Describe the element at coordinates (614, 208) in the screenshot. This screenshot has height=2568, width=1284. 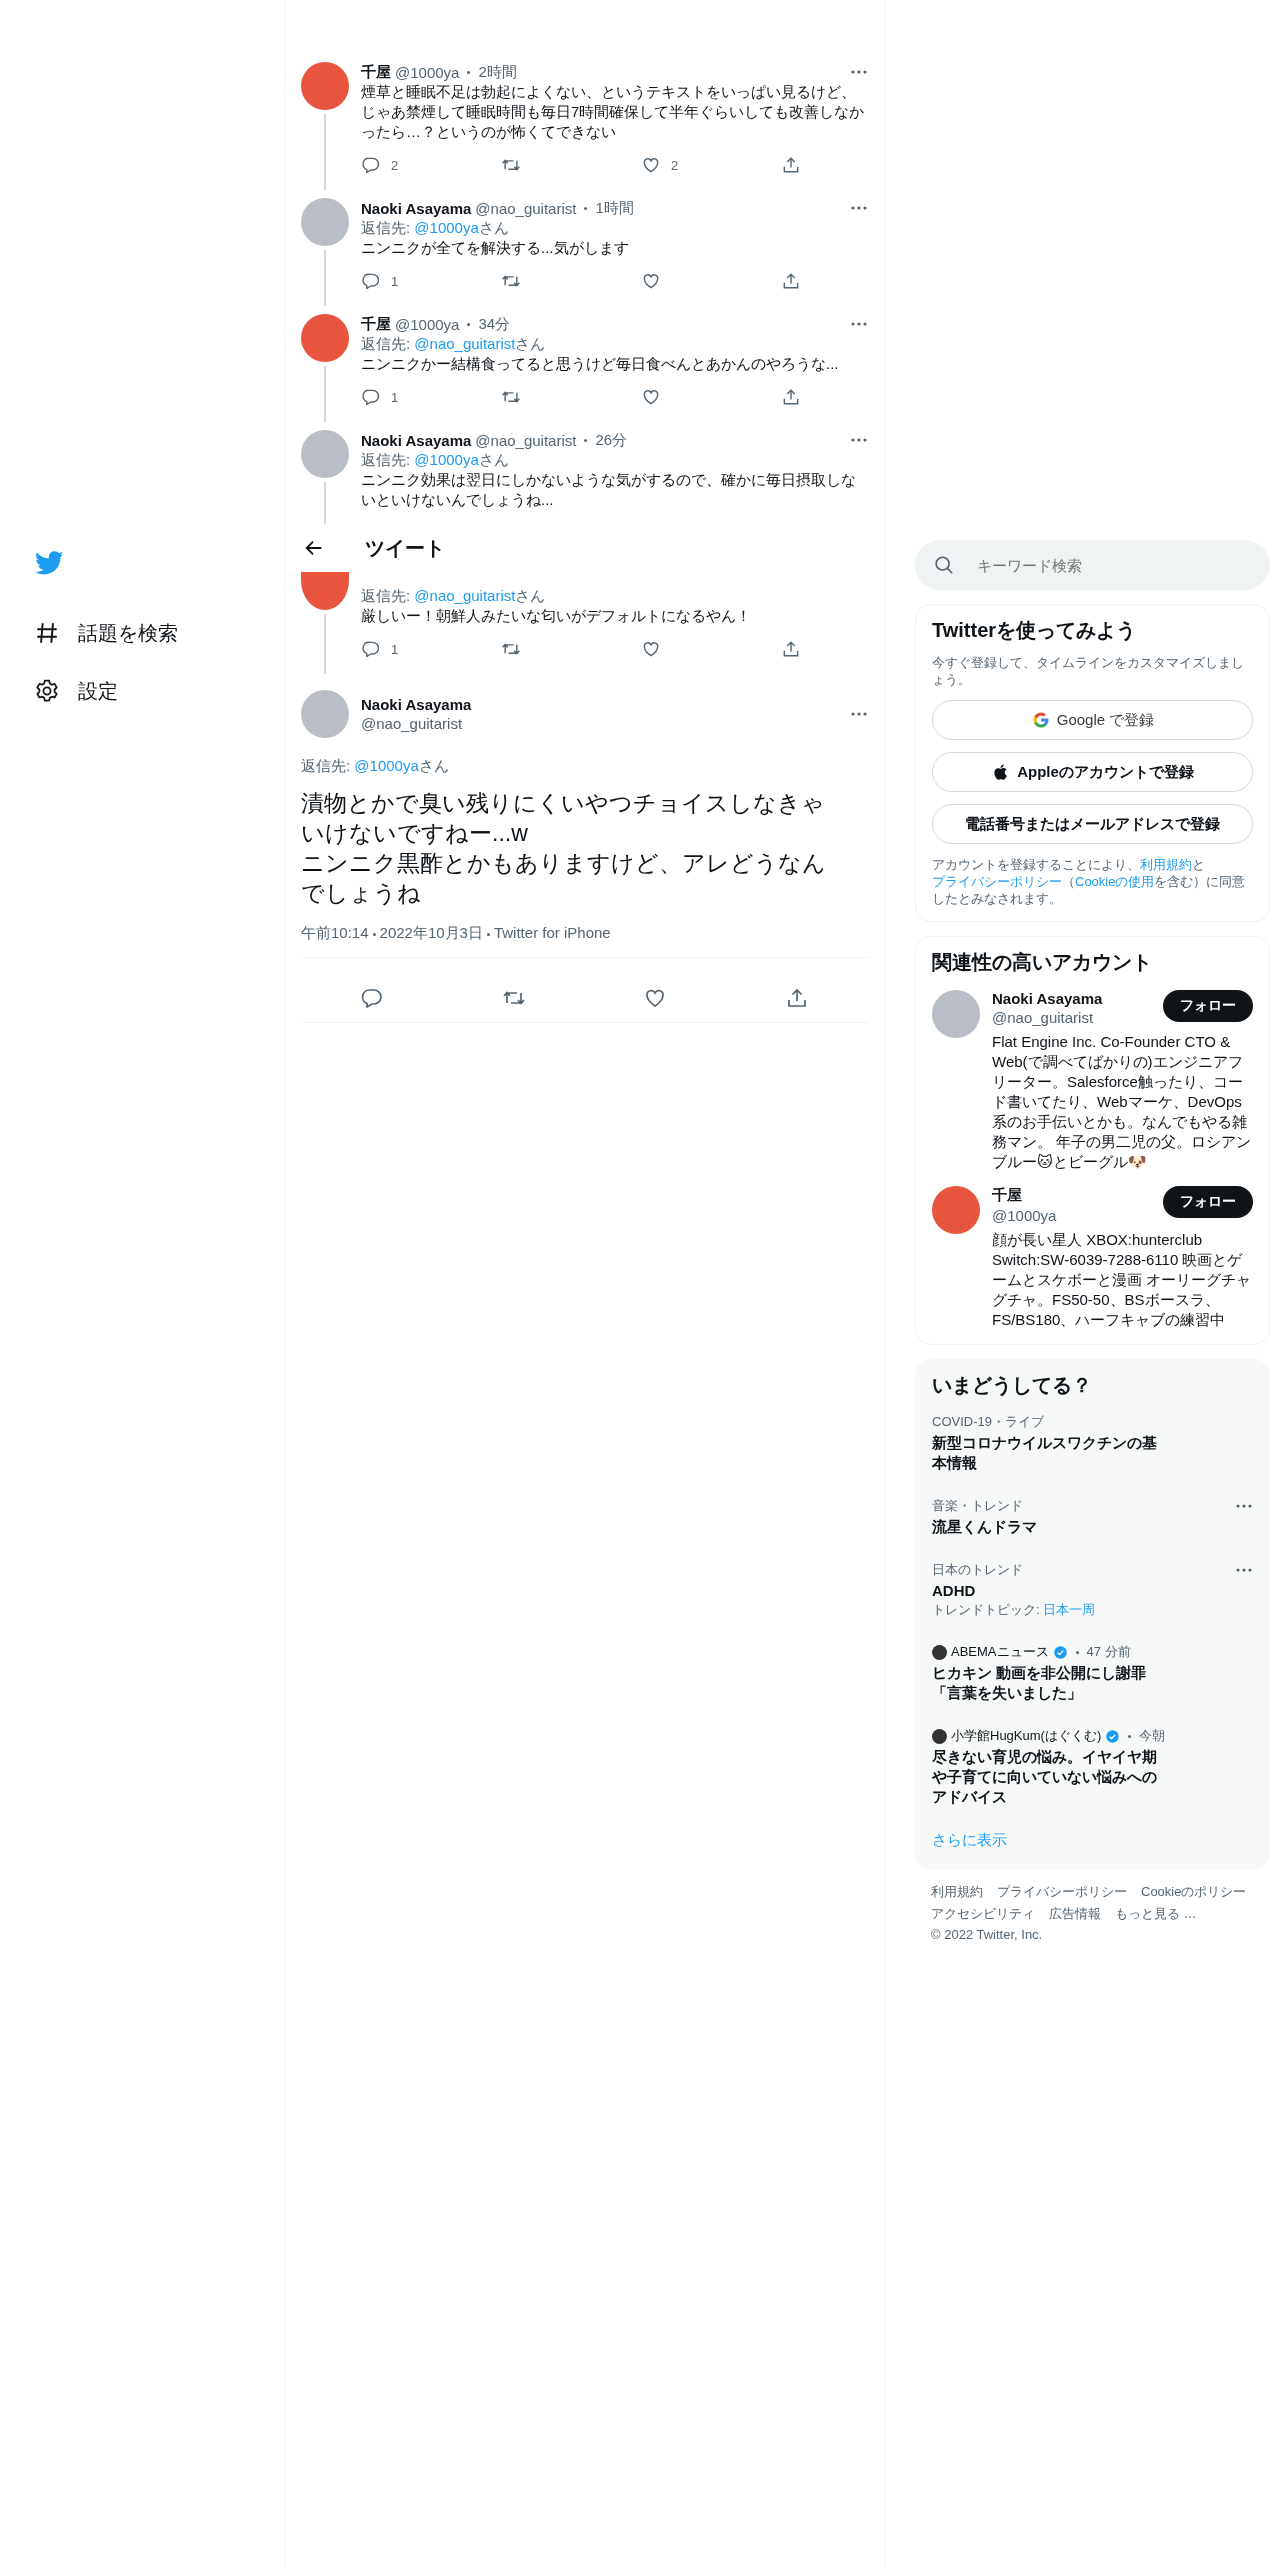
I see `tweet-time: 1時間` at that location.